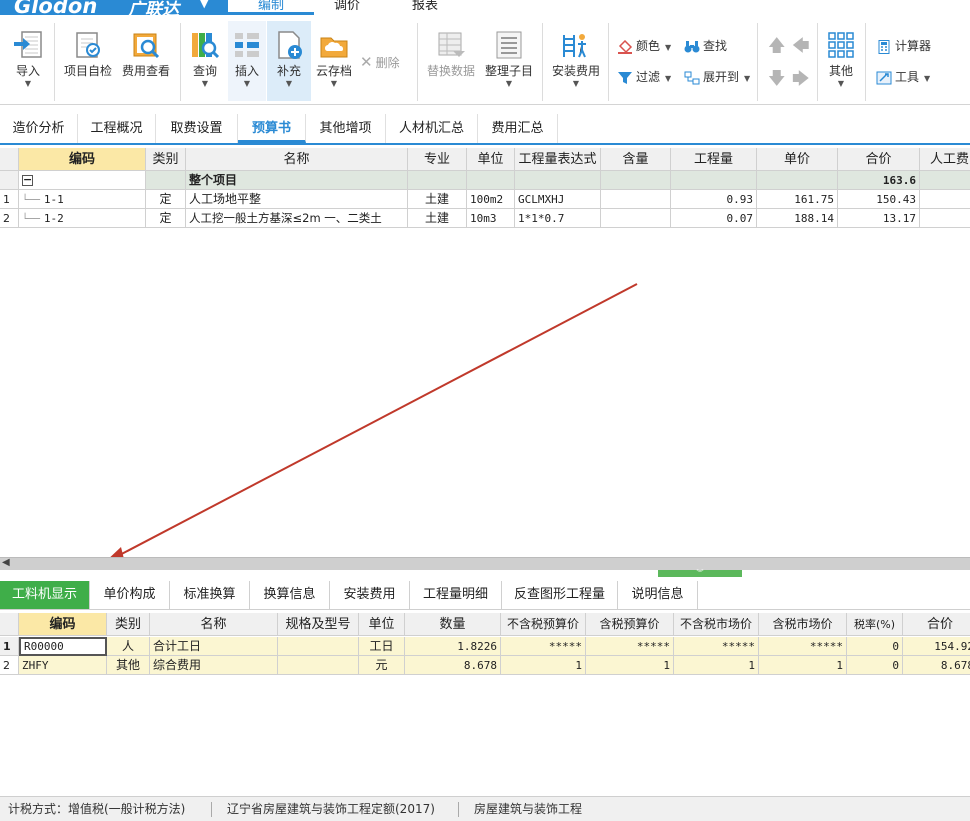 The height and width of the screenshot is (821, 970). I want to click on tab-conversion-info: 换算信息, so click(290, 595).